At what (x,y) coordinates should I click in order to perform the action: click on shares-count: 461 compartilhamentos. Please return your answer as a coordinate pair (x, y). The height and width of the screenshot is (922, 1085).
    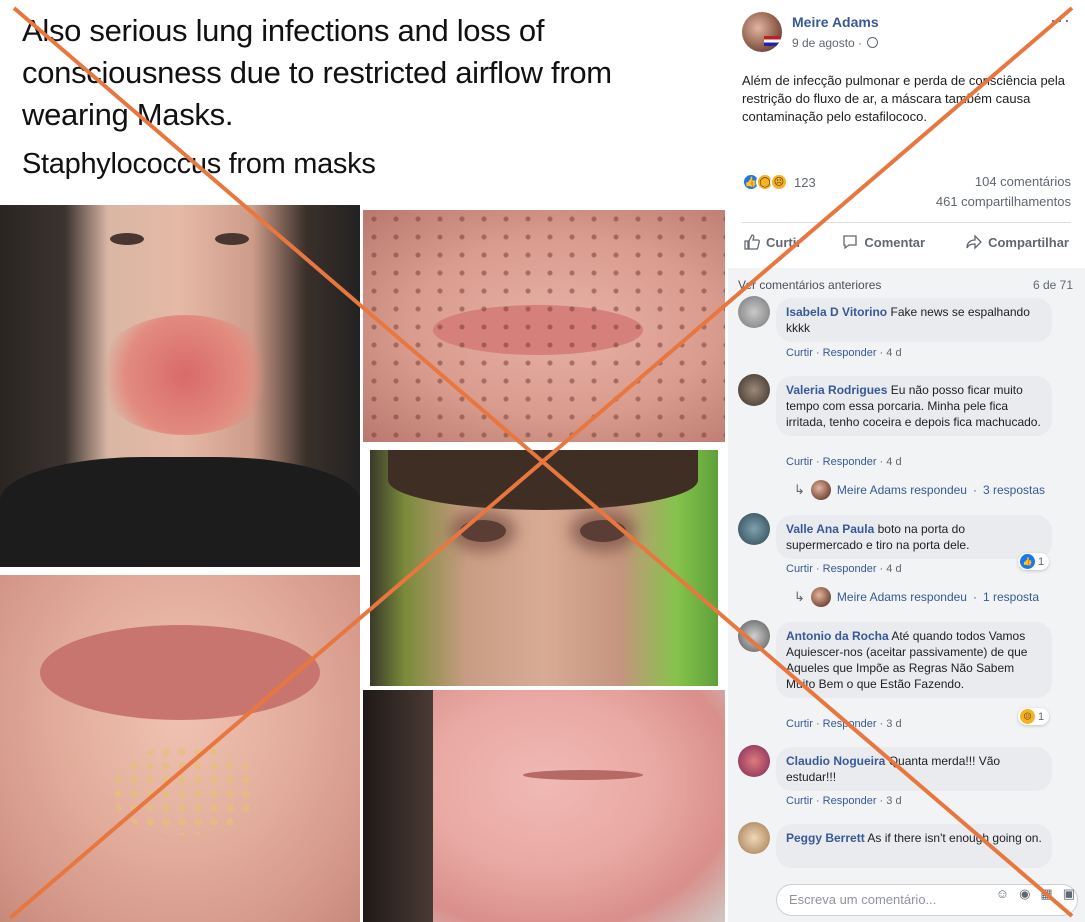
    Looking at the image, I should click on (1003, 202).